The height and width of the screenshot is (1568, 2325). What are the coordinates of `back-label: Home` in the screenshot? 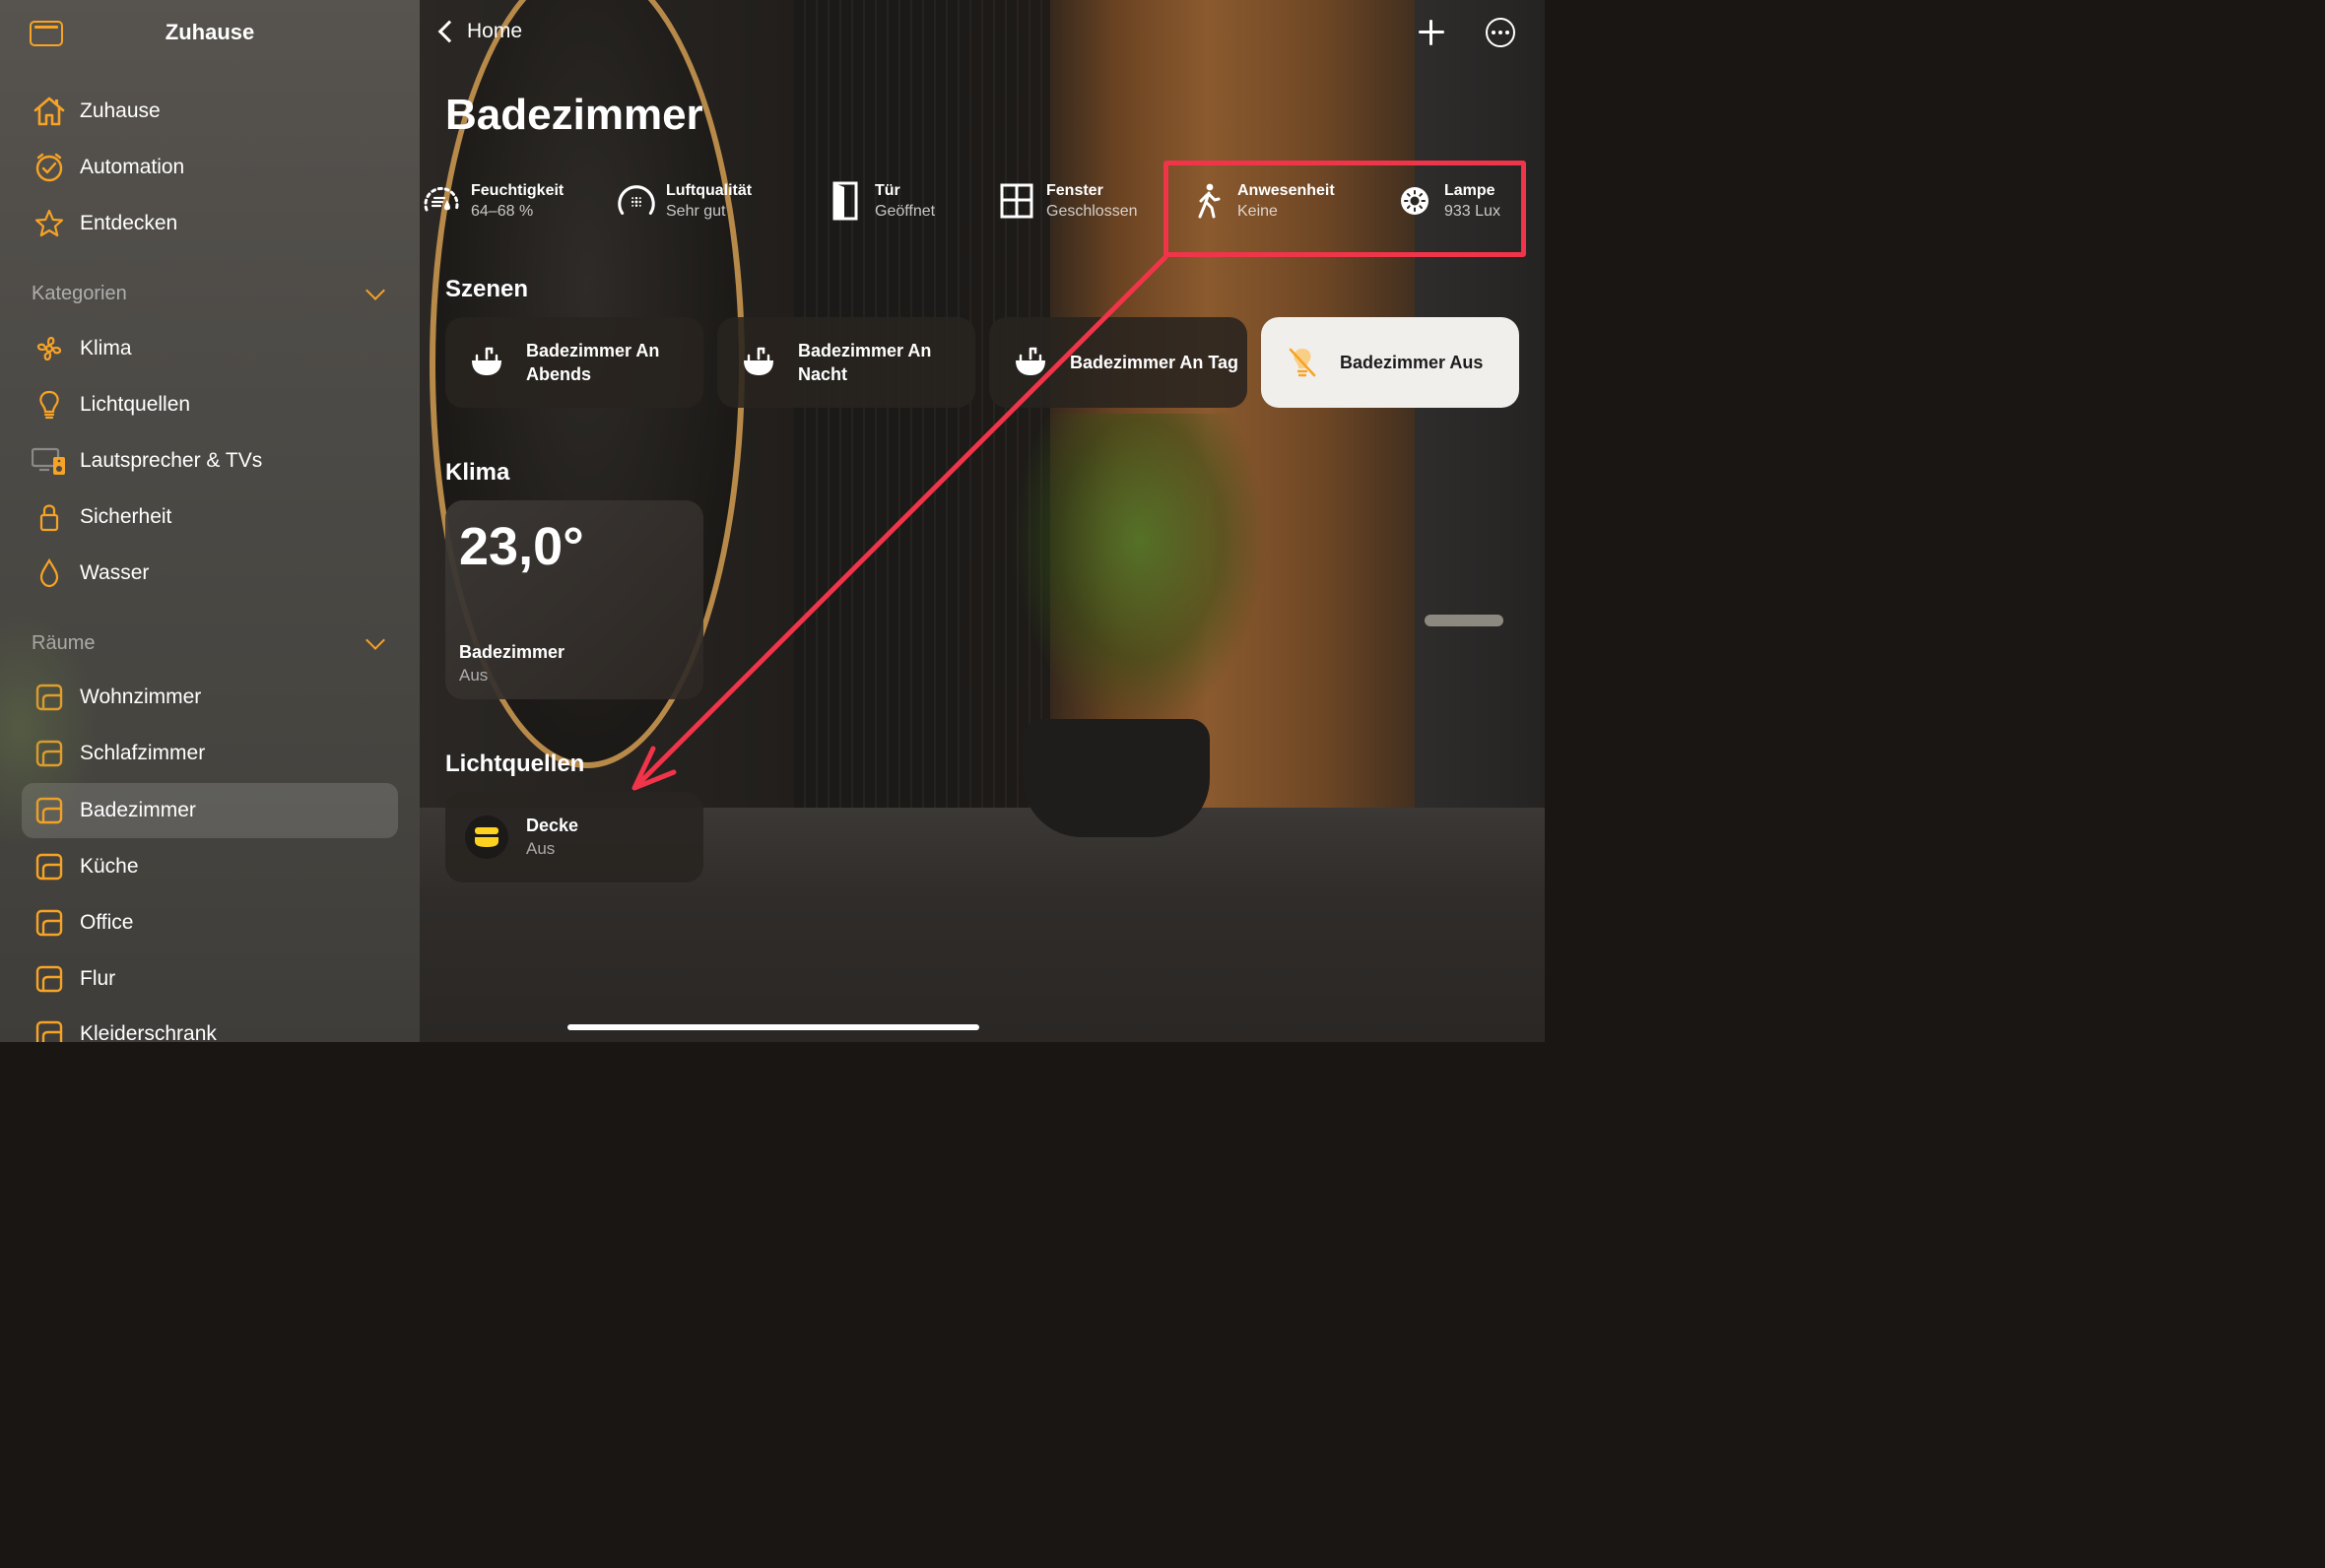 It's located at (495, 31).